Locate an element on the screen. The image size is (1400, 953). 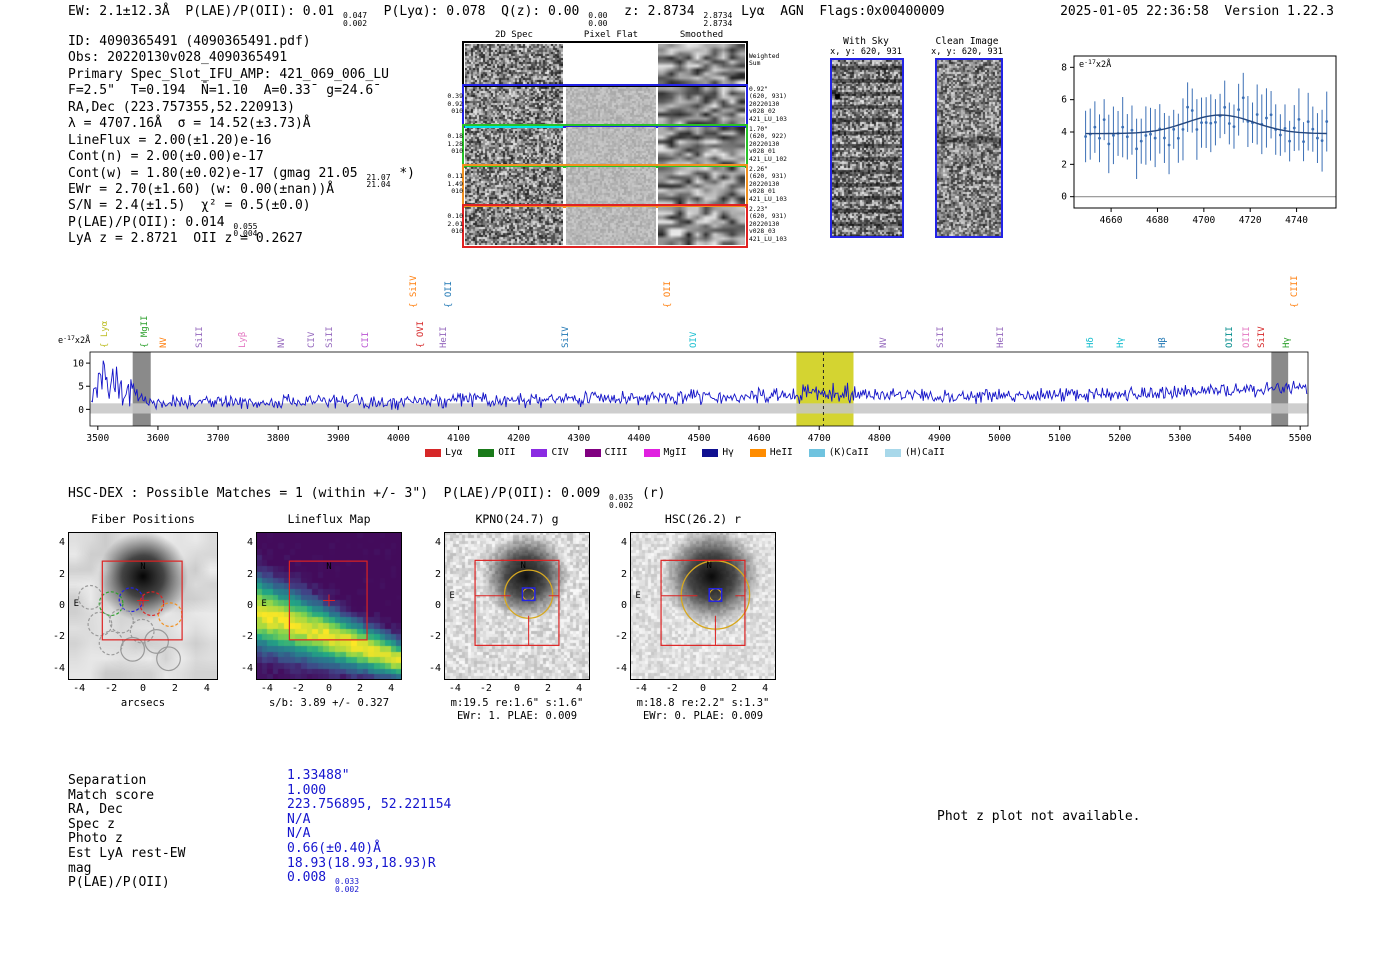
emission-line-label: { CIII is located at coordinates (1295, 291).